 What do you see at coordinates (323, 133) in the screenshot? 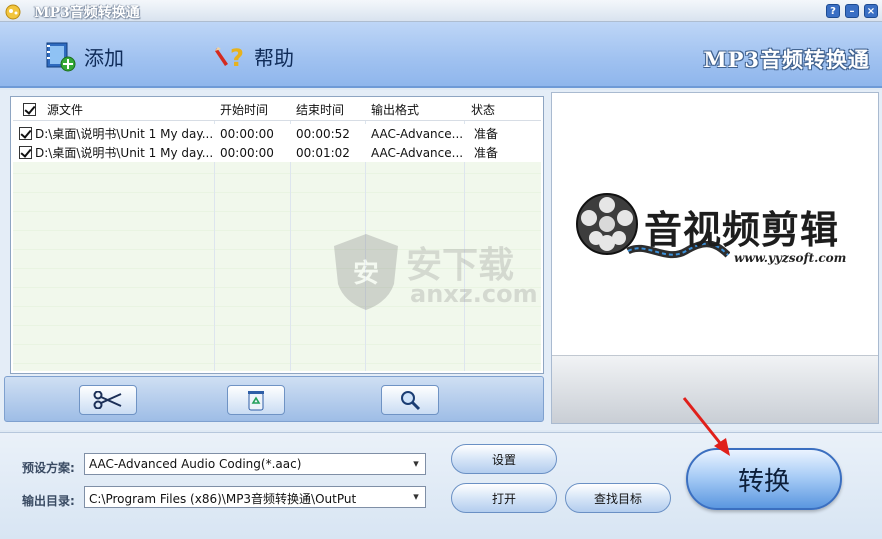
I see `row-end: 00:00:52` at bounding box center [323, 133].